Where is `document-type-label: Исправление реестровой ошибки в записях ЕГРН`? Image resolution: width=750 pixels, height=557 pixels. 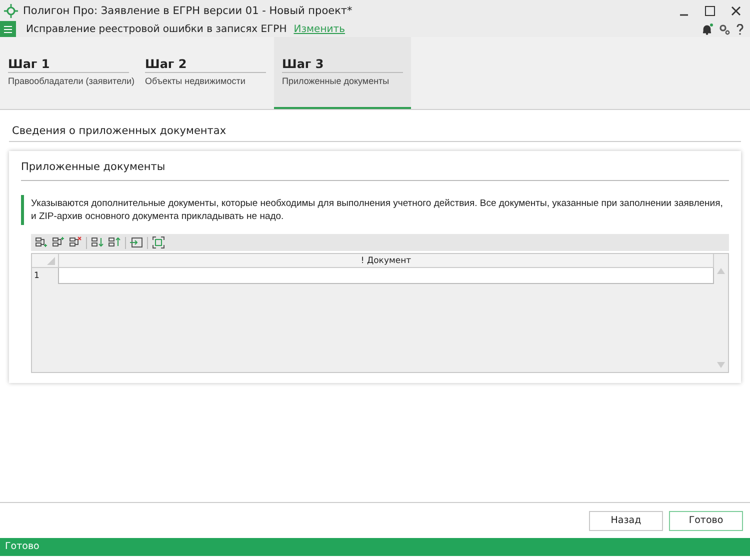
document-type-label: Исправление реестровой ошибки в записях ЕГРН is located at coordinates (156, 29).